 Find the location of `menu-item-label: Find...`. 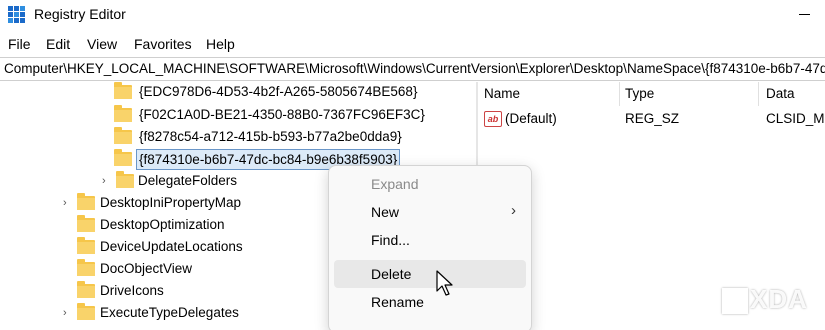

menu-item-label: Find... is located at coordinates (390, 240).